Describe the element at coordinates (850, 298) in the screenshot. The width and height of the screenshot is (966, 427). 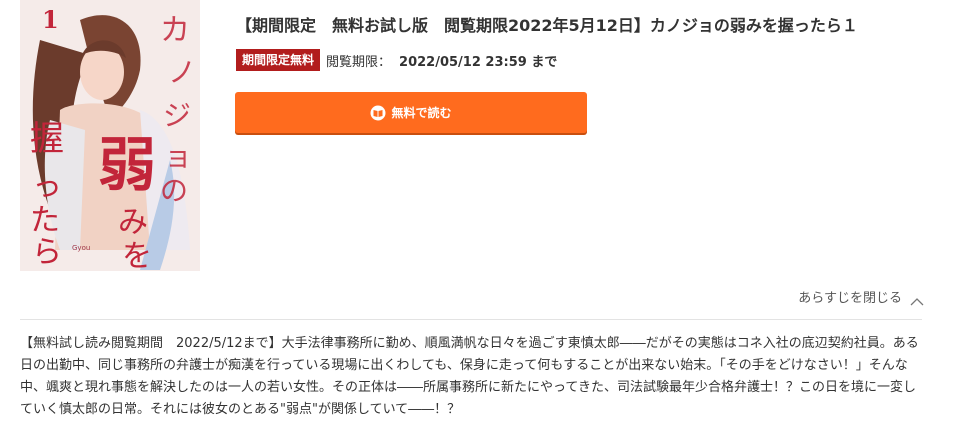
I see `synopsis-toggle-label: あらすじを閉じる` at that location.